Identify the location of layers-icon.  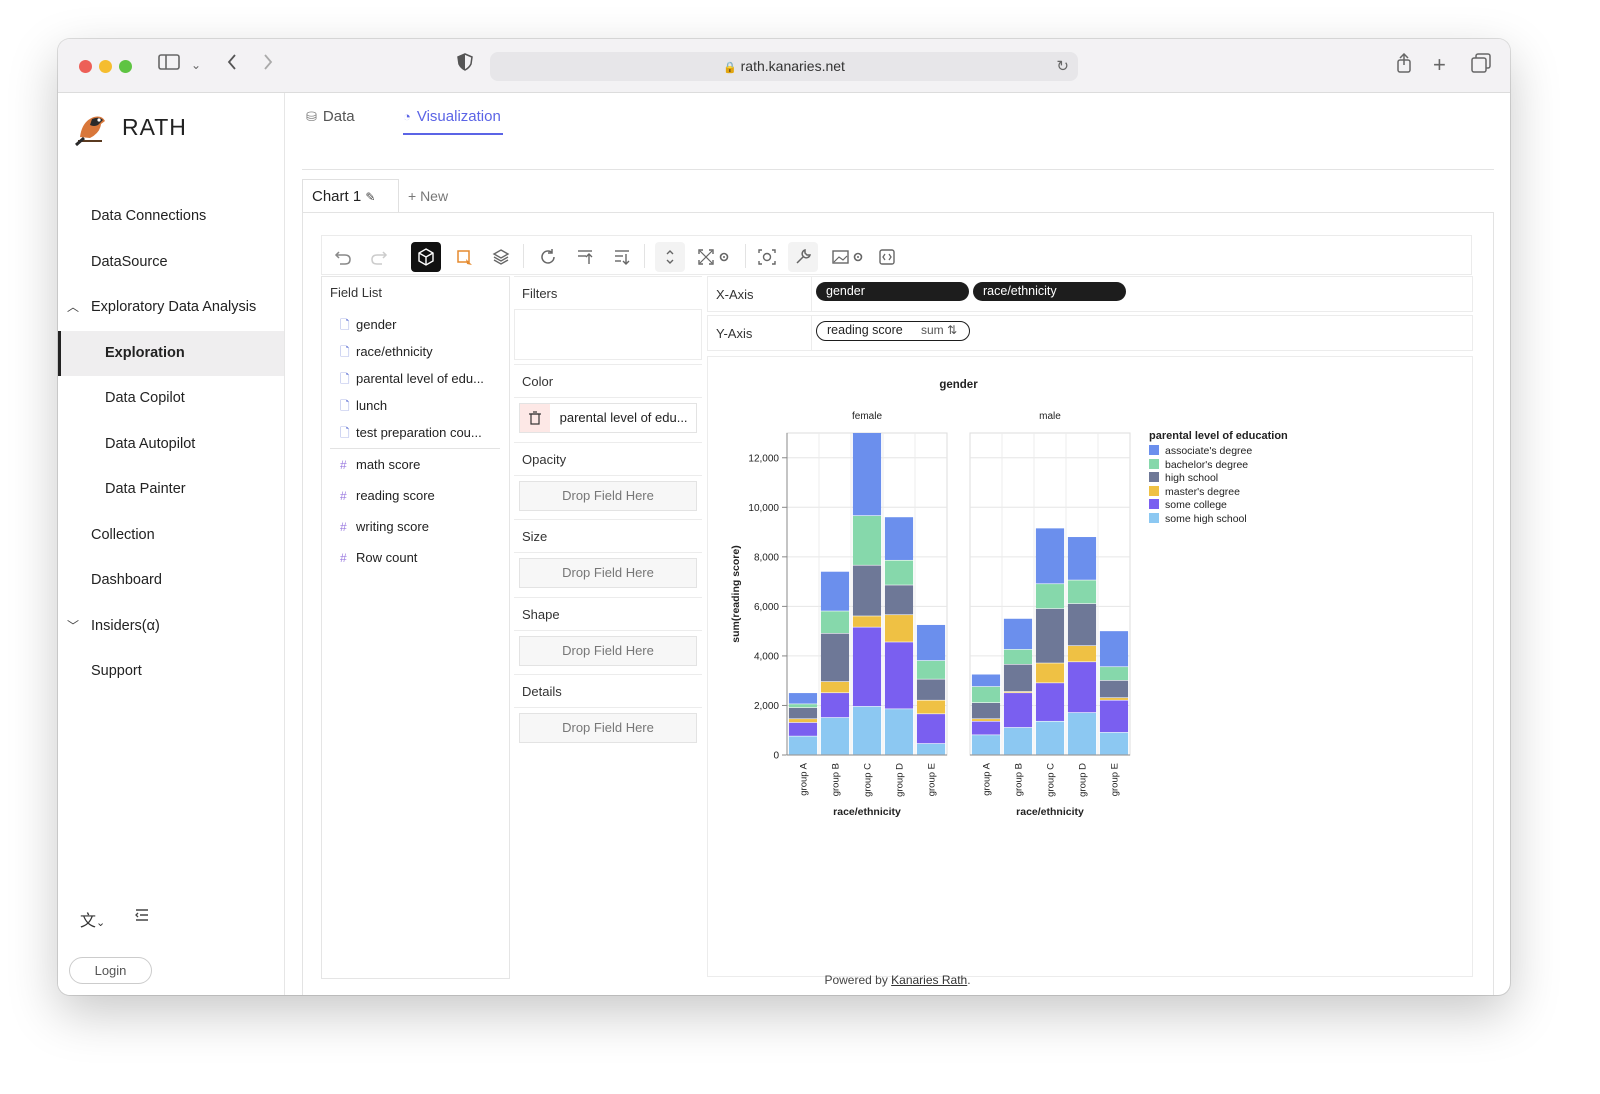
(501, 257).